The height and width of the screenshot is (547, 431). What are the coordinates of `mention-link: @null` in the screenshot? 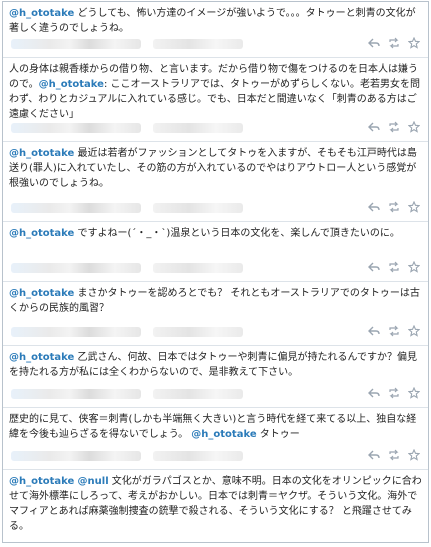 It's located at (93, 481).